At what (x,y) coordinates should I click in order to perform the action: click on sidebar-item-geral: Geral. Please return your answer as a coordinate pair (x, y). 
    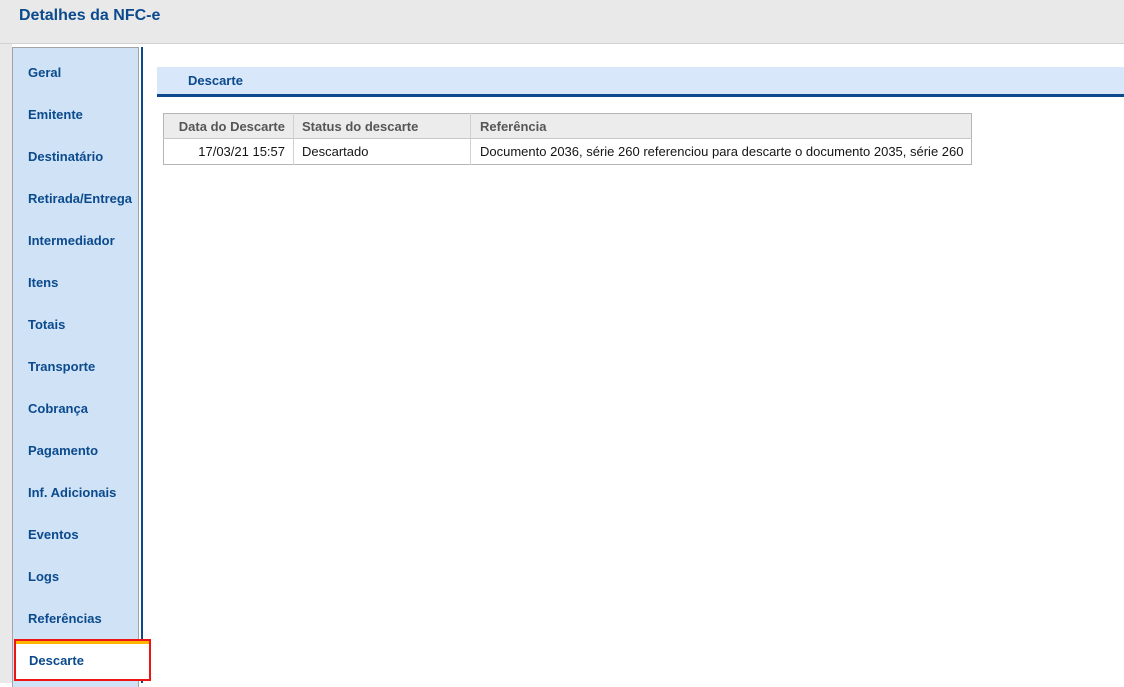
    Looking at the image, I should click on (75, 72).